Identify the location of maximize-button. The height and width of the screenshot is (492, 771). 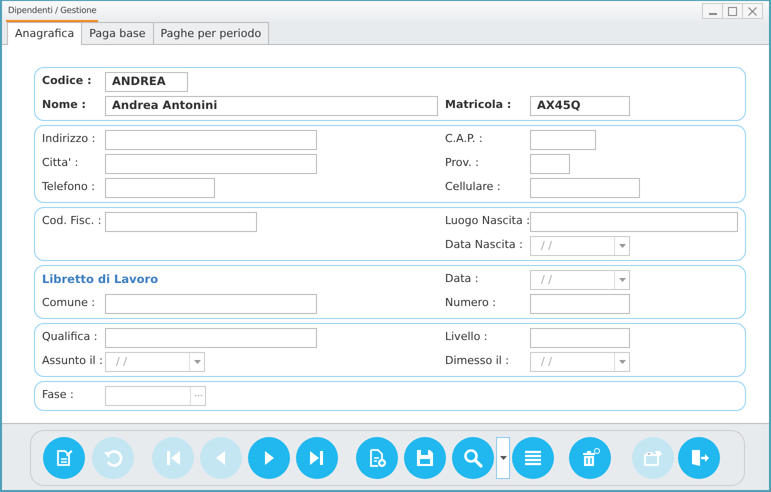
(732, 11).